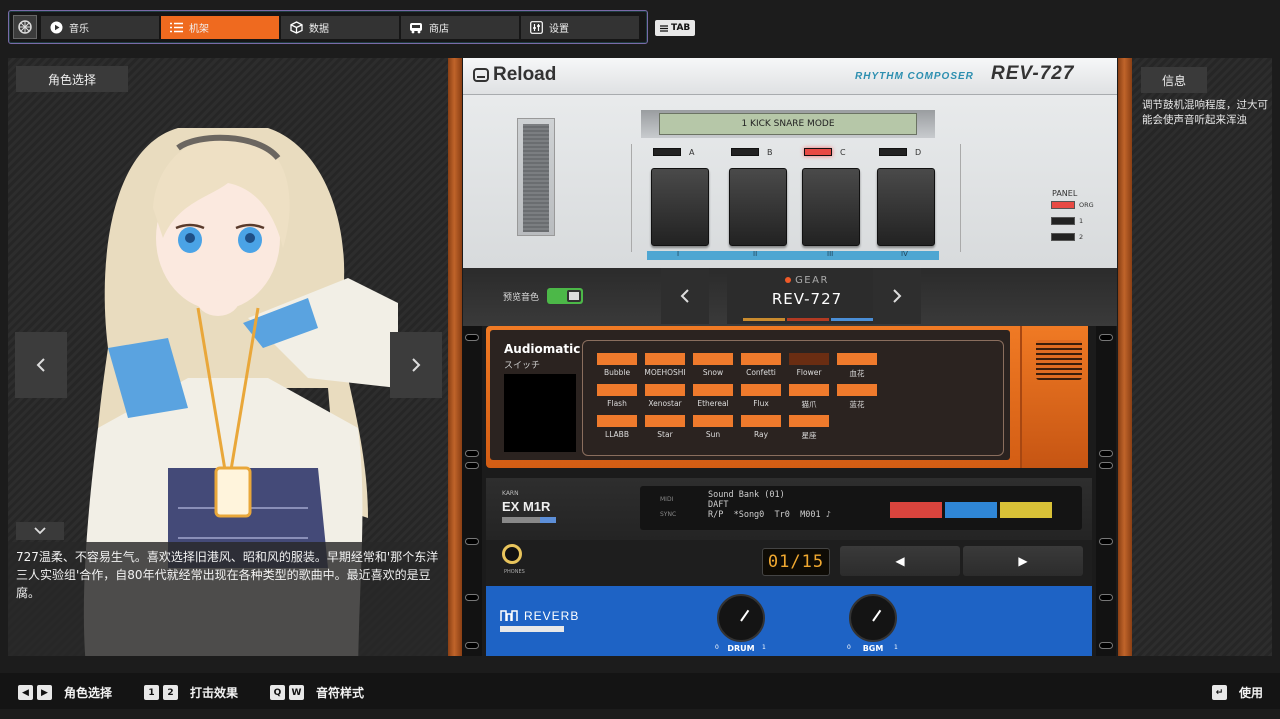 This screenshot has width=1280, height=719. Describe the element at coordinates (340, 27) in the screenshot. I see `tab-data: 数据` at that location.